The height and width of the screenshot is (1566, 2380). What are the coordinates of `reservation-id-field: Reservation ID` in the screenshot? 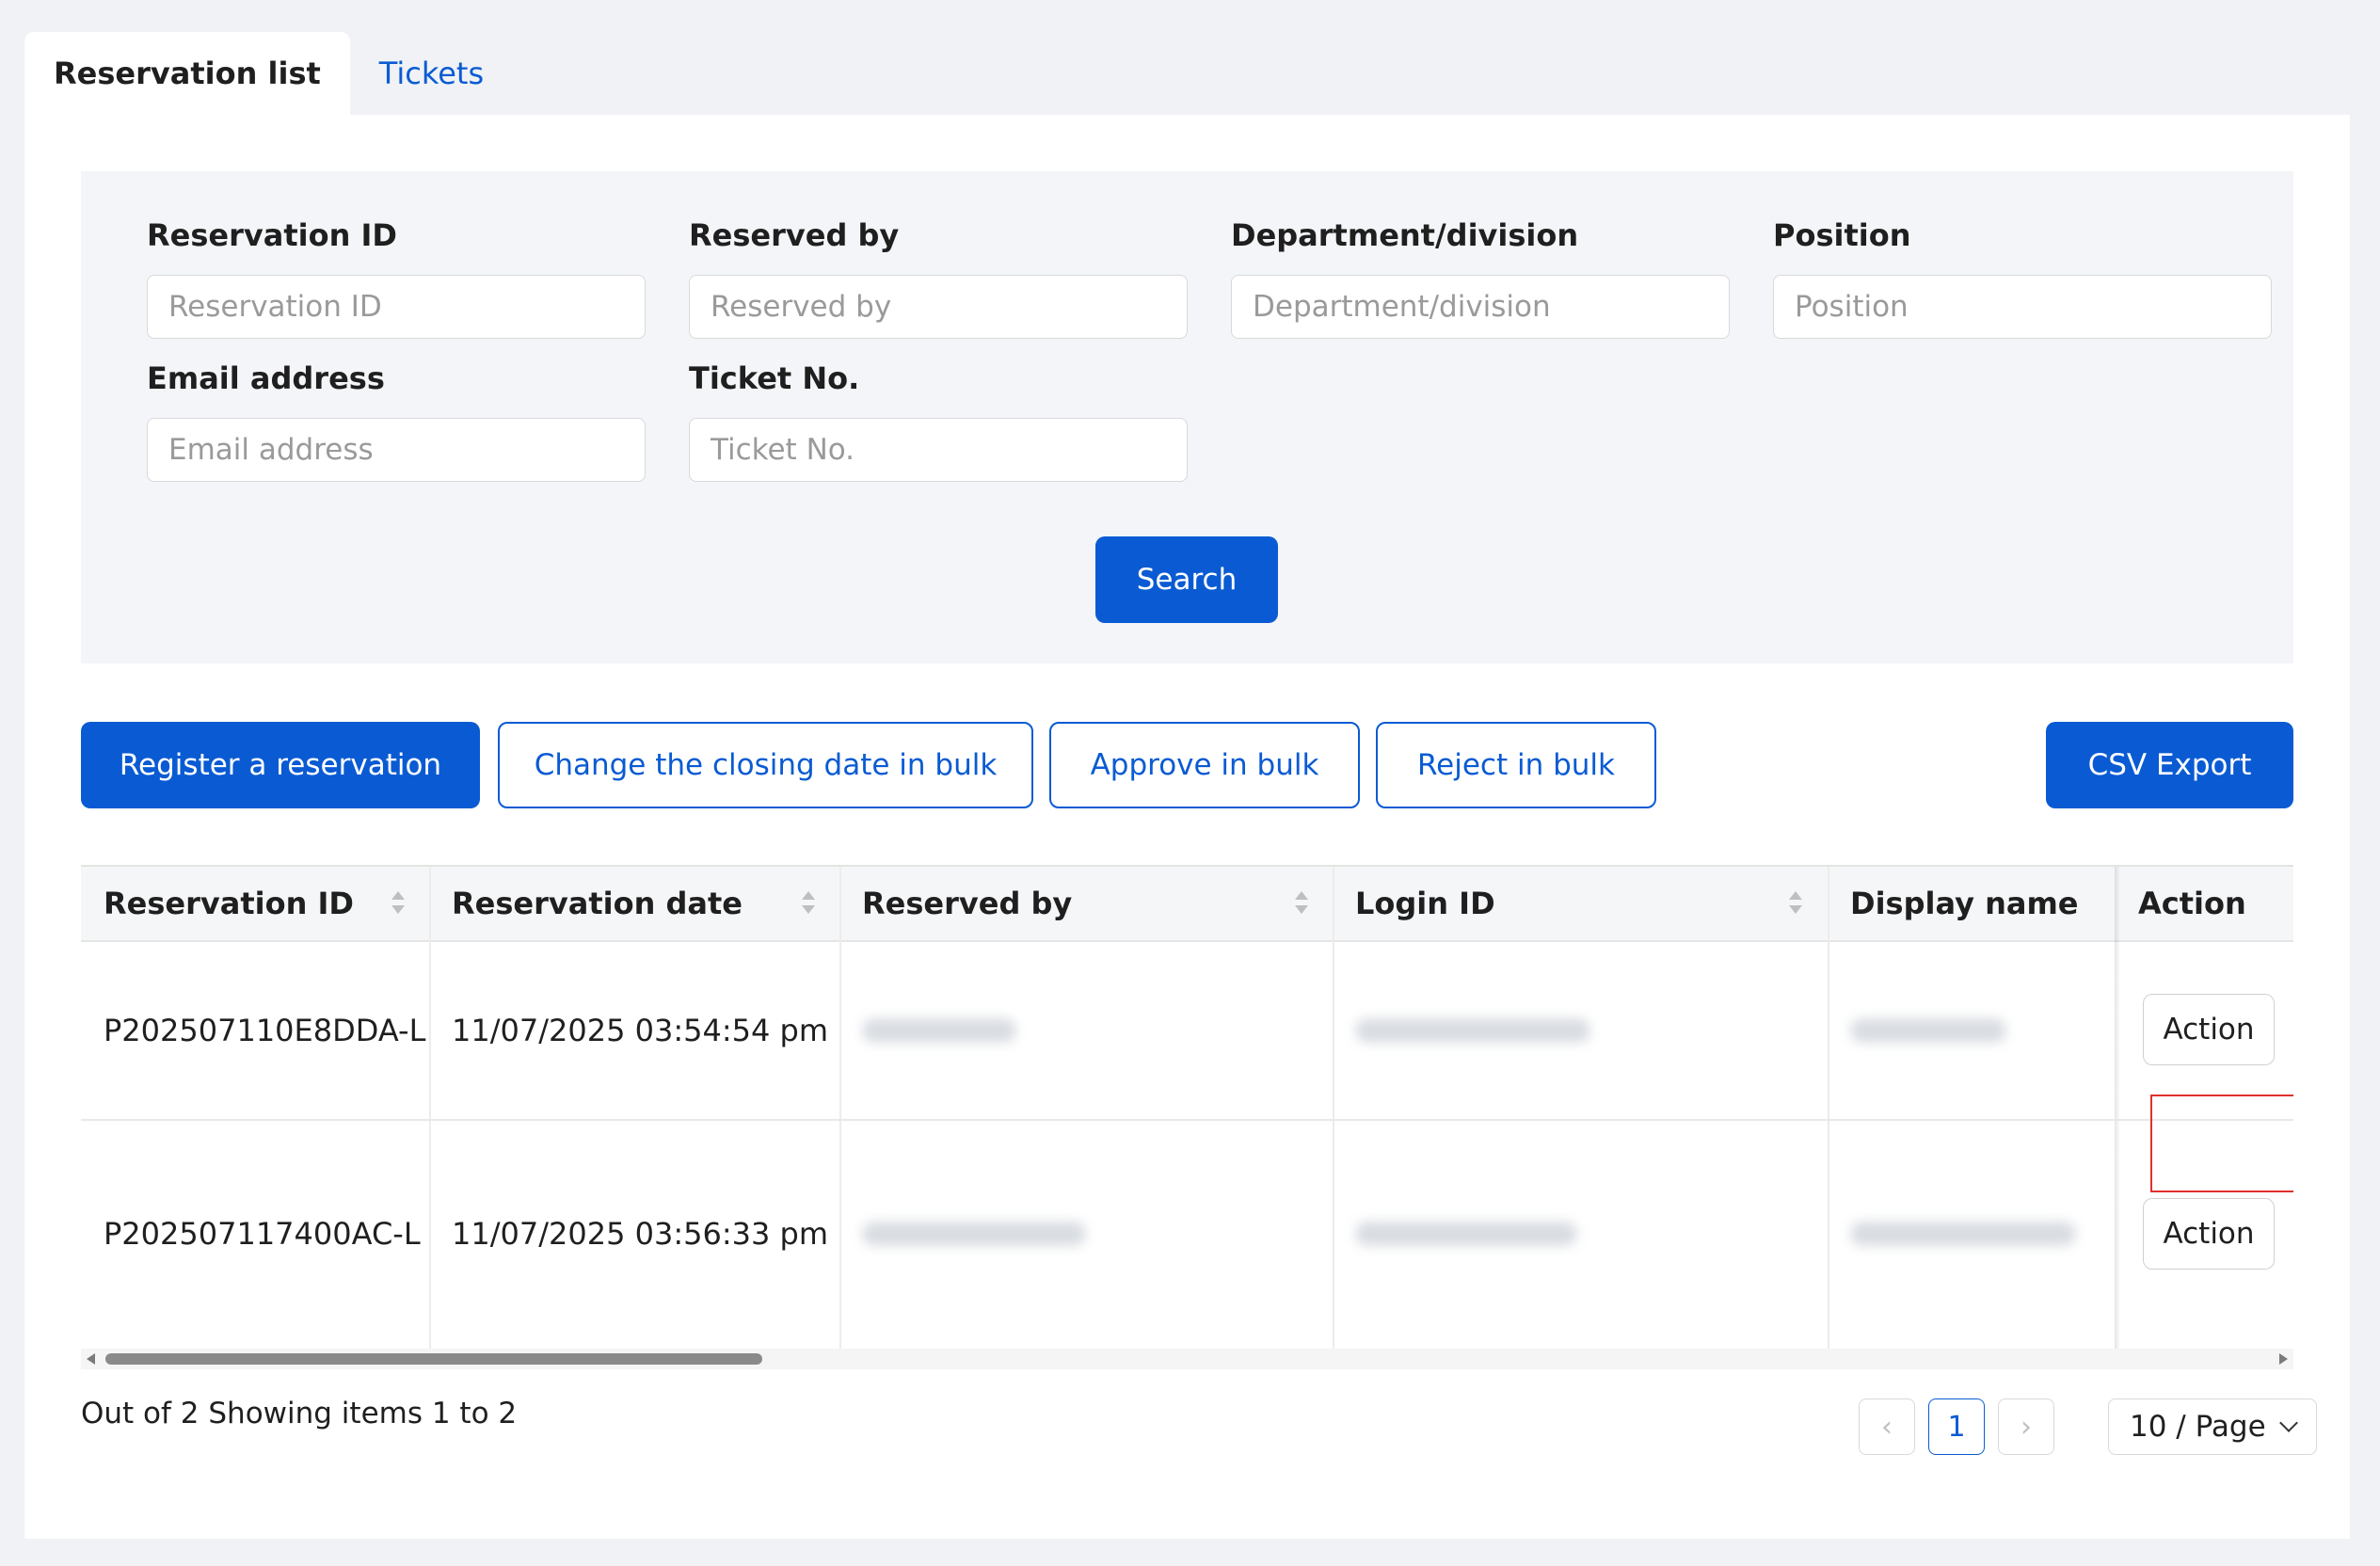 It's located at (396, 277).